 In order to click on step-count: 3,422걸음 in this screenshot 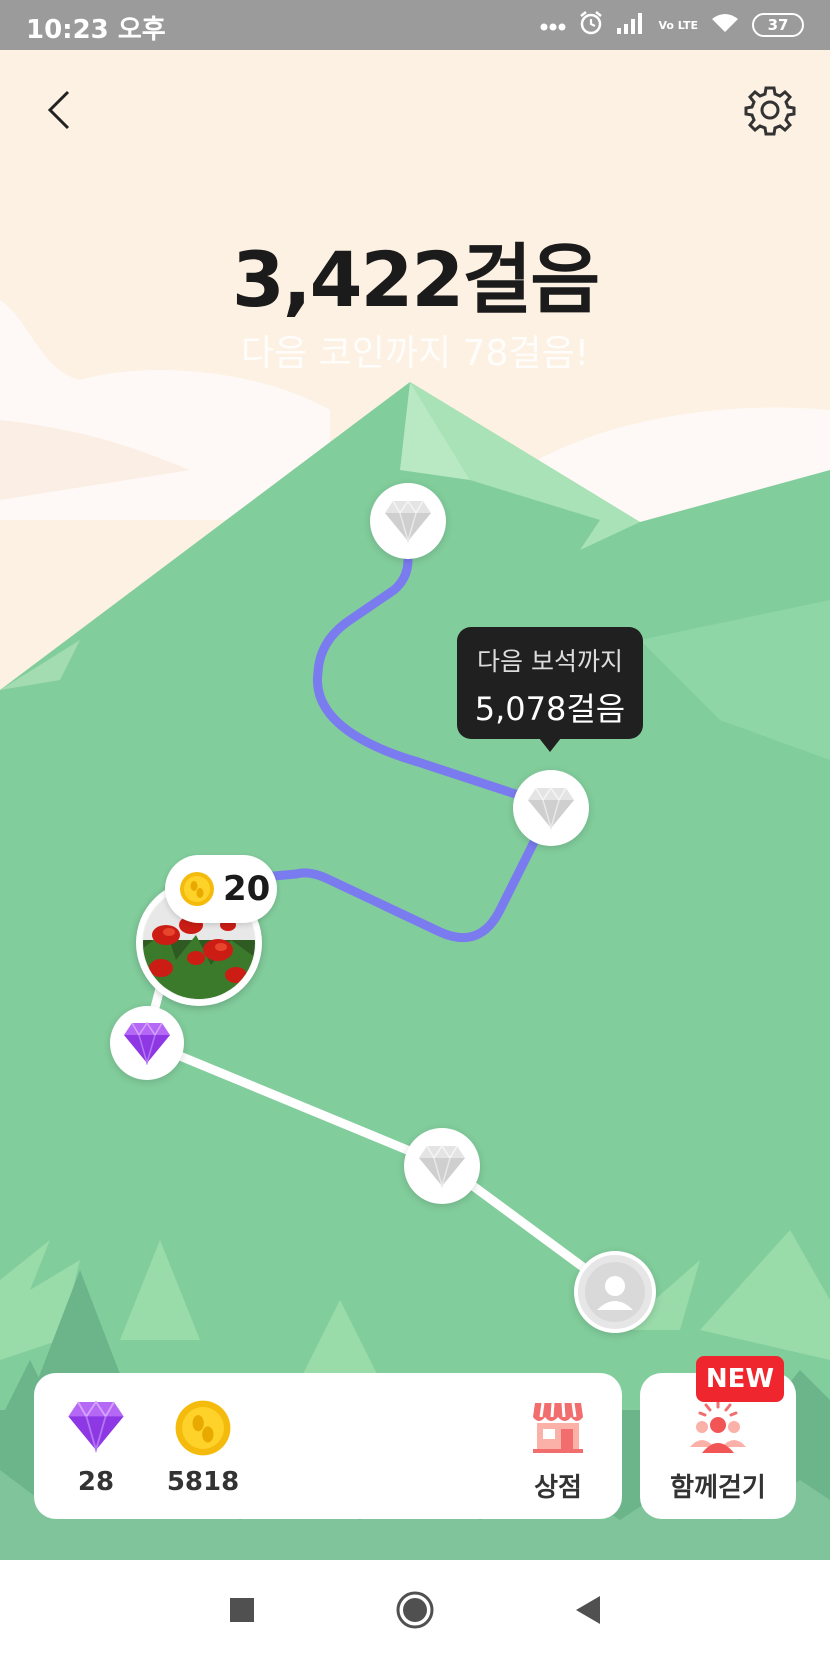, I will do `click(415, 279)`.